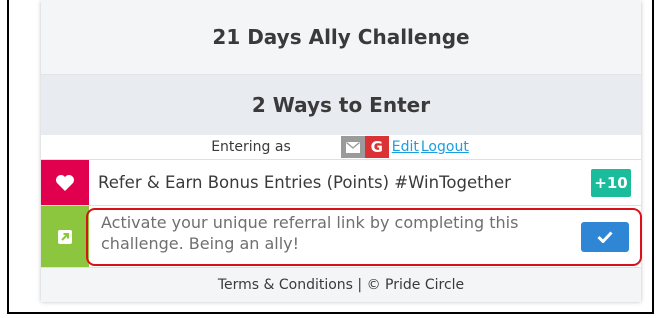  I want to click on google-letter: G, so click(376, 147).